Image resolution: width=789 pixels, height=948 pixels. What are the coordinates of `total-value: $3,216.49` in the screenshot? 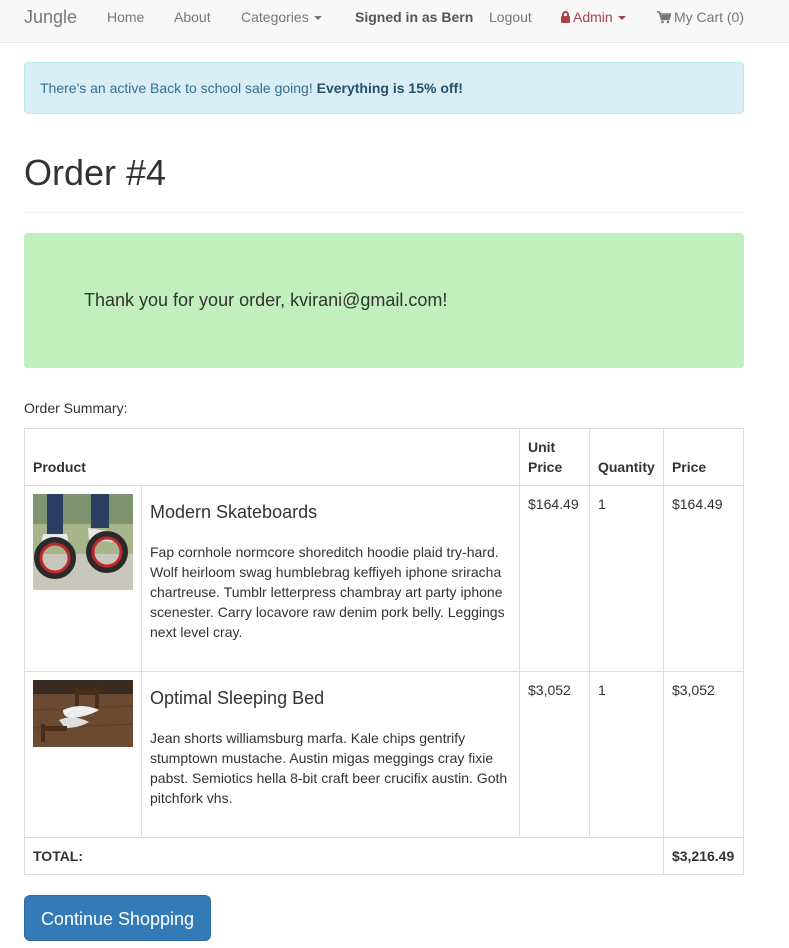 It's located at (703, 856).